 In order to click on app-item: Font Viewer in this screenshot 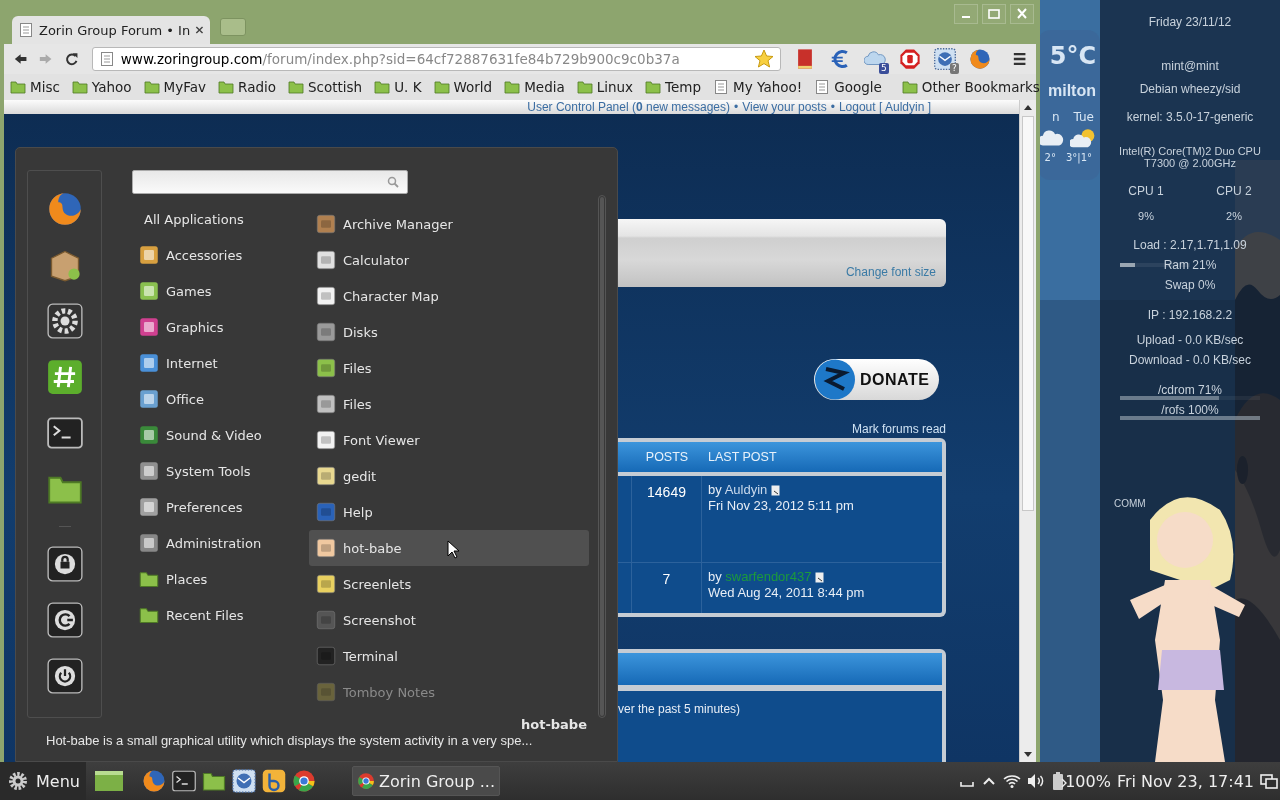, I will do `click(449, 440)`.